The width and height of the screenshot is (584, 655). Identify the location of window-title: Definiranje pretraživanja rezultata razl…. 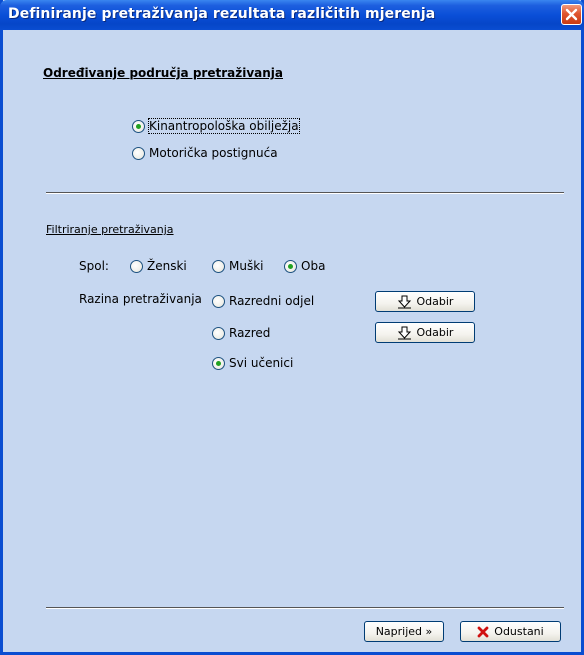
(222, 14).